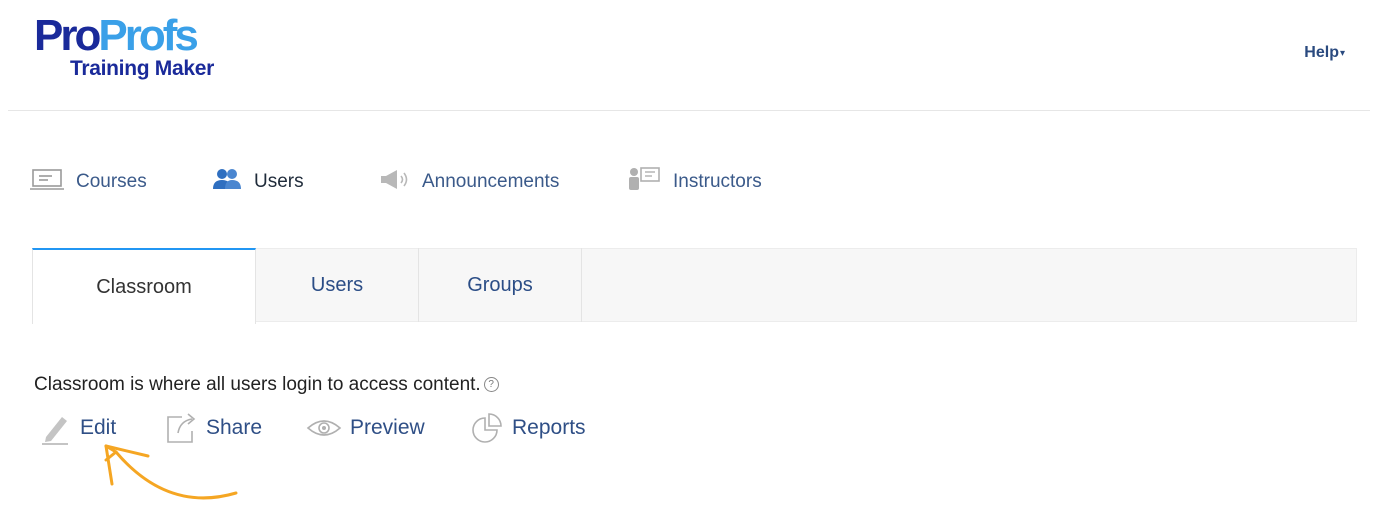 This screenshot has height=508, width=1375. What do you see at coordinates (337, 285) in the screenshot?
I see `tab-users: Users` at bounding box center [337, 285].